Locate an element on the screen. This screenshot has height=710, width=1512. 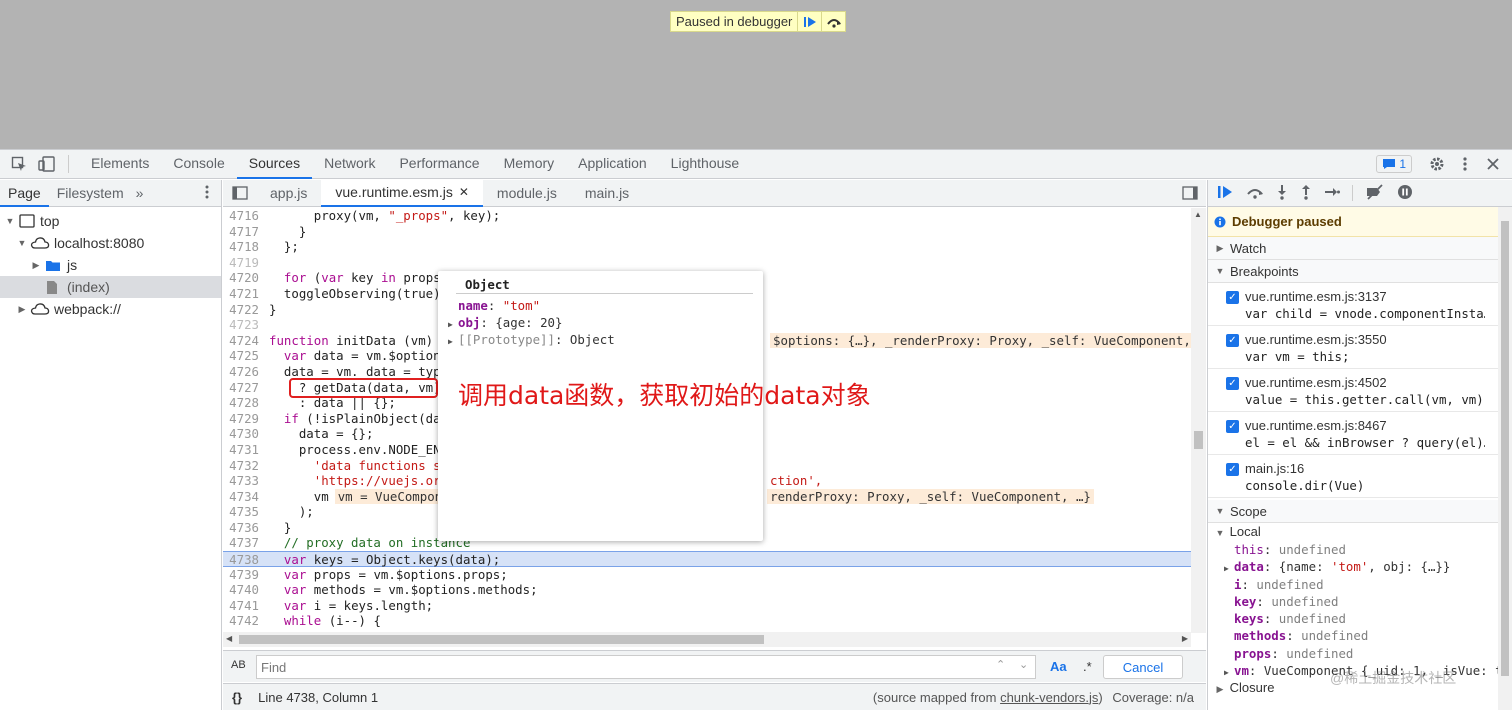
line-number: 4734 is located at coordinates (244, 497).